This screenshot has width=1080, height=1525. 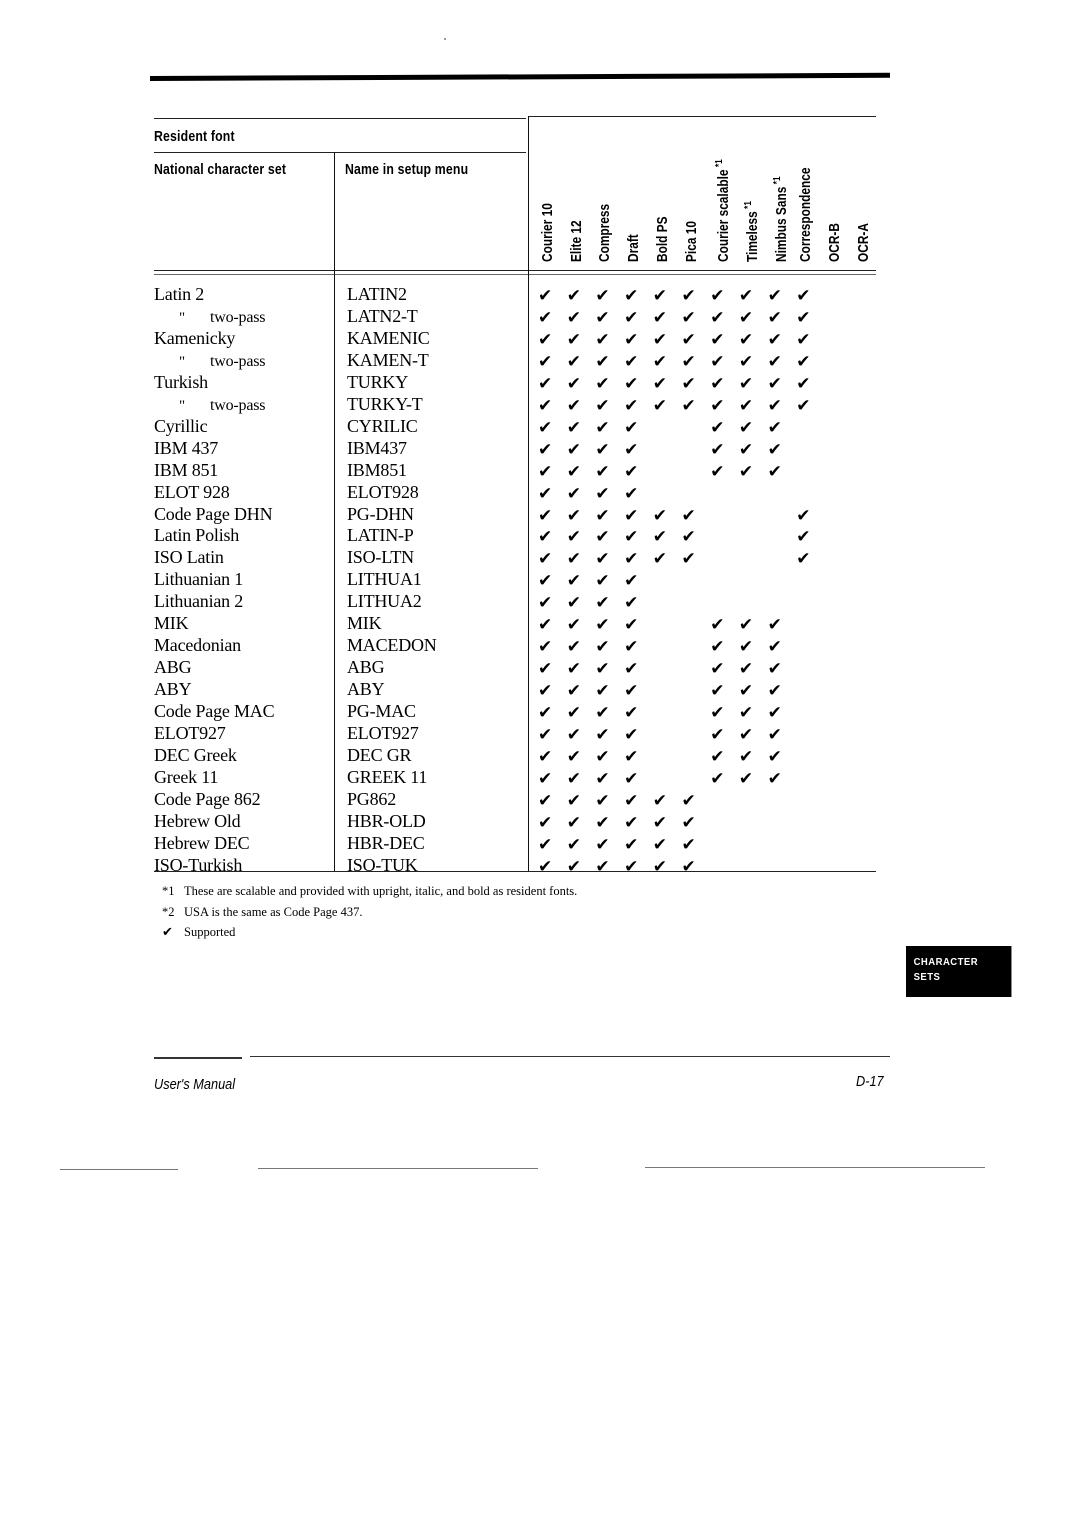 What do you see at coordinates (815, 1167) in the screenshot?
I see `scan-artifact-line` at bounding box center [815, 1167].